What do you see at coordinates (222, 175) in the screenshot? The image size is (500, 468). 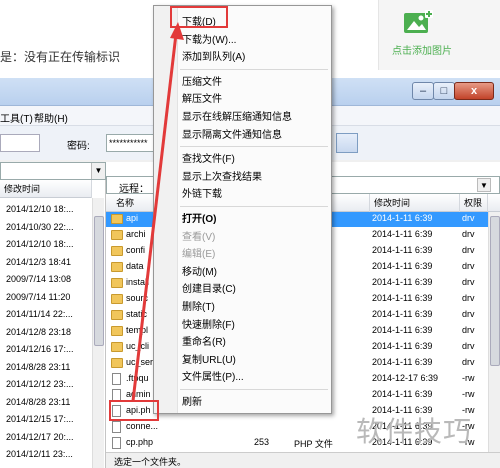 I see `context-menu-item: 显示上次查找结果` at bounding box center [222, 175].